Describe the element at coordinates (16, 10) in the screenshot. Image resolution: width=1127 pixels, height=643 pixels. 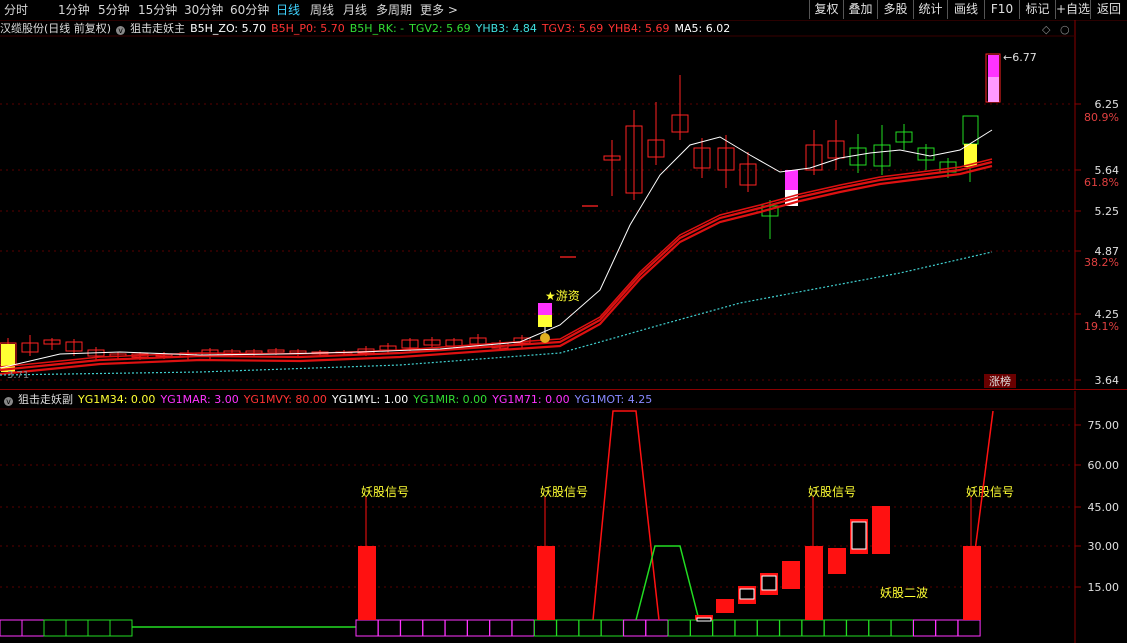
I see `tab-0: 分时` at that location.